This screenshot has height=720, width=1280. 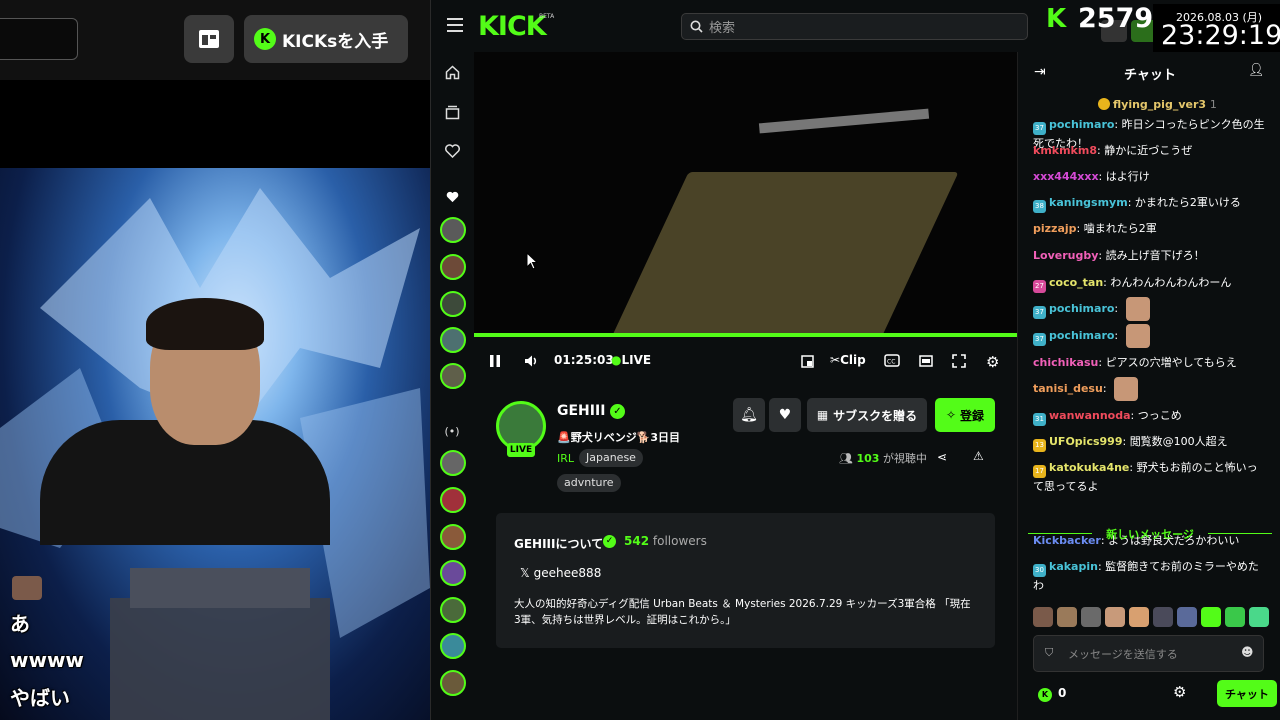 What do you see at coordinates (1150, 389) in the screenshot?
I see `chat-message: tanisi_desu:` at bounding box center [1150, 389].